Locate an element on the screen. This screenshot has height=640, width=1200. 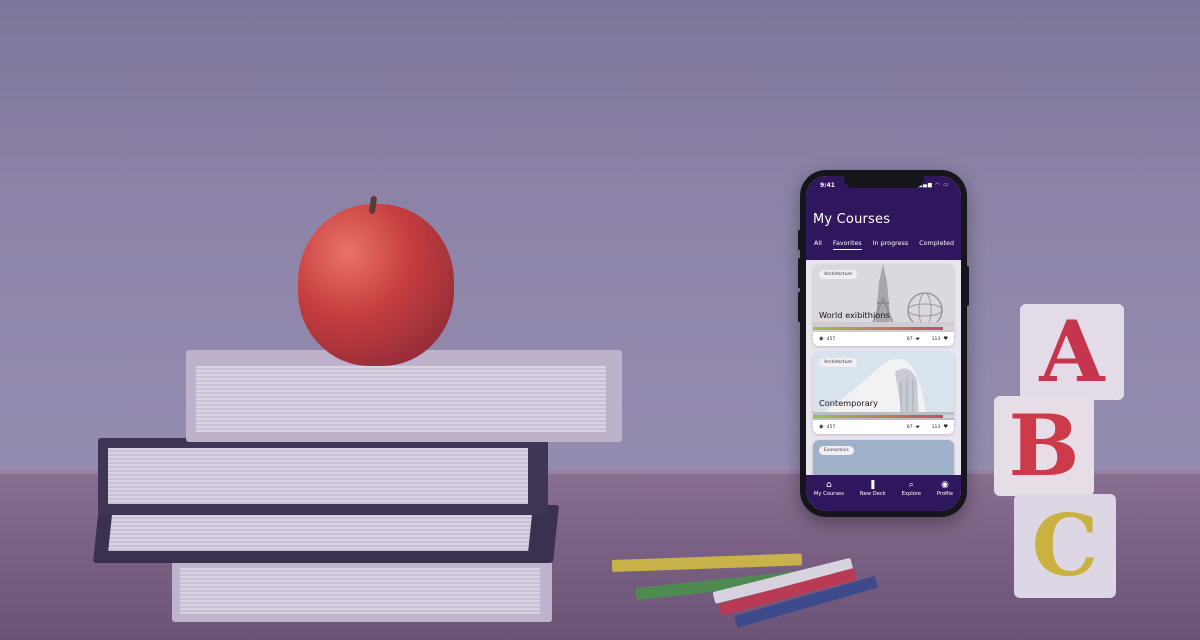
status-icons: ▂▄▆ ◠ ▭ is located at coordinates (933, 185).